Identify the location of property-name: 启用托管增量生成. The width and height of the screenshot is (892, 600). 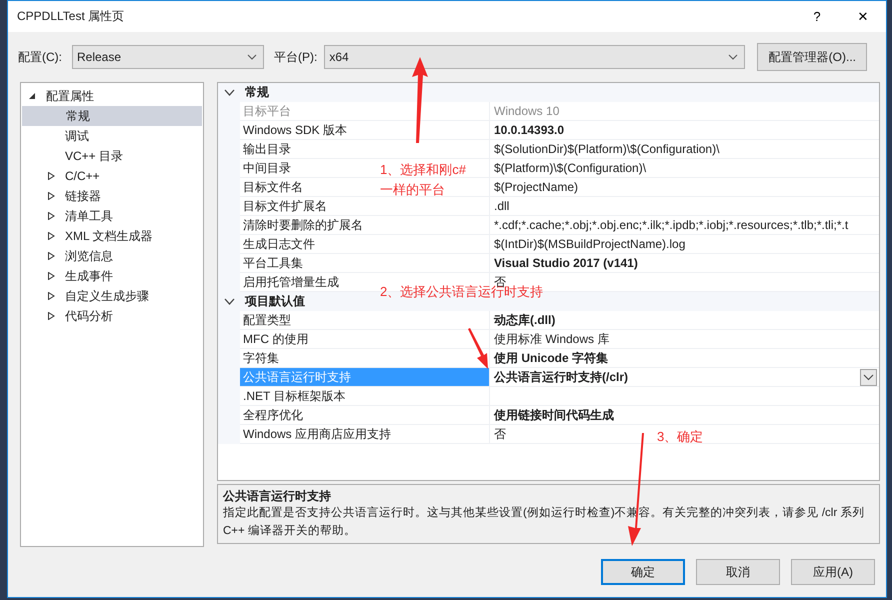
(291, 282).